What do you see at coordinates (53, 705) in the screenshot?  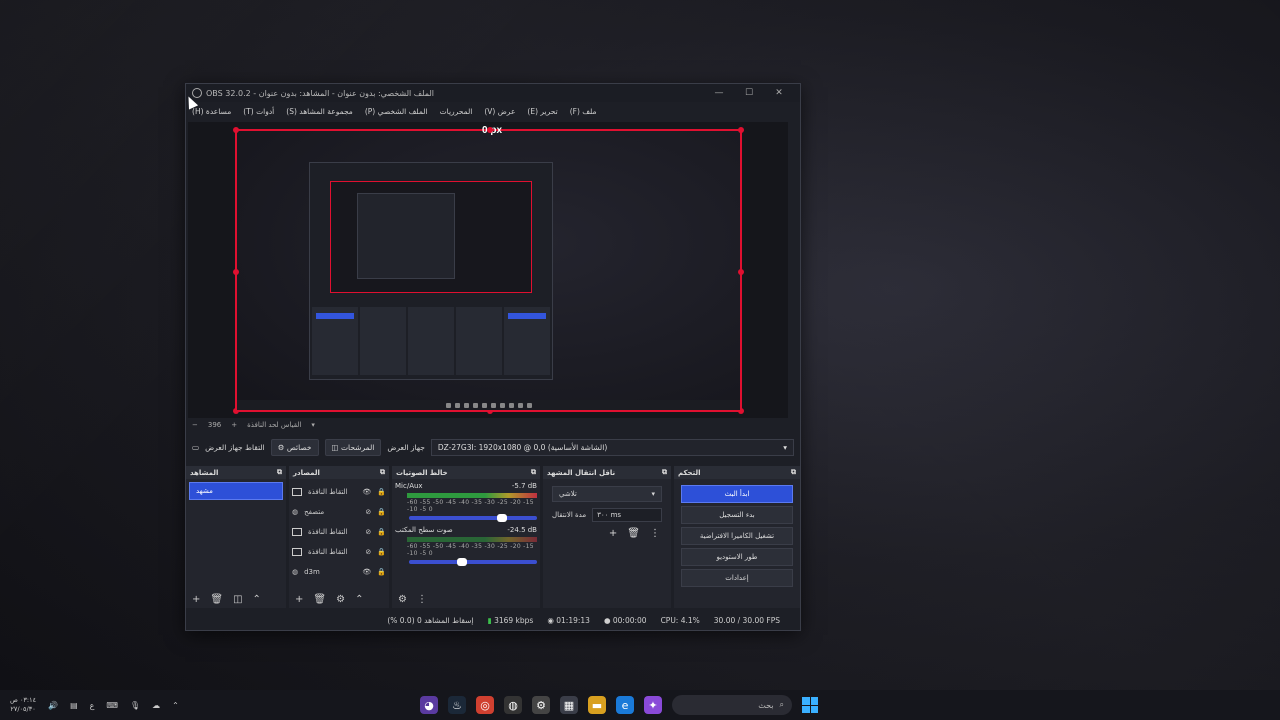 I see `volume-icon: 🔊` at bounding box center [53, 705].